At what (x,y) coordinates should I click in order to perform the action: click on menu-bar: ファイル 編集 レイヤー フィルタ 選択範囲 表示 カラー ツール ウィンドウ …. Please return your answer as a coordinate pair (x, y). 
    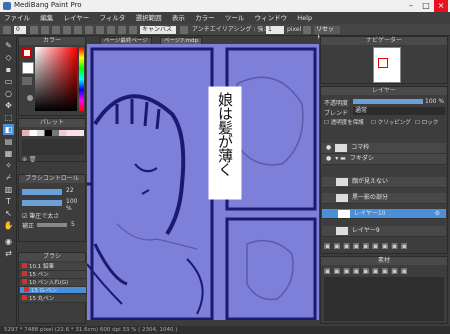
    Looking at the image, I should click on (225, 18).